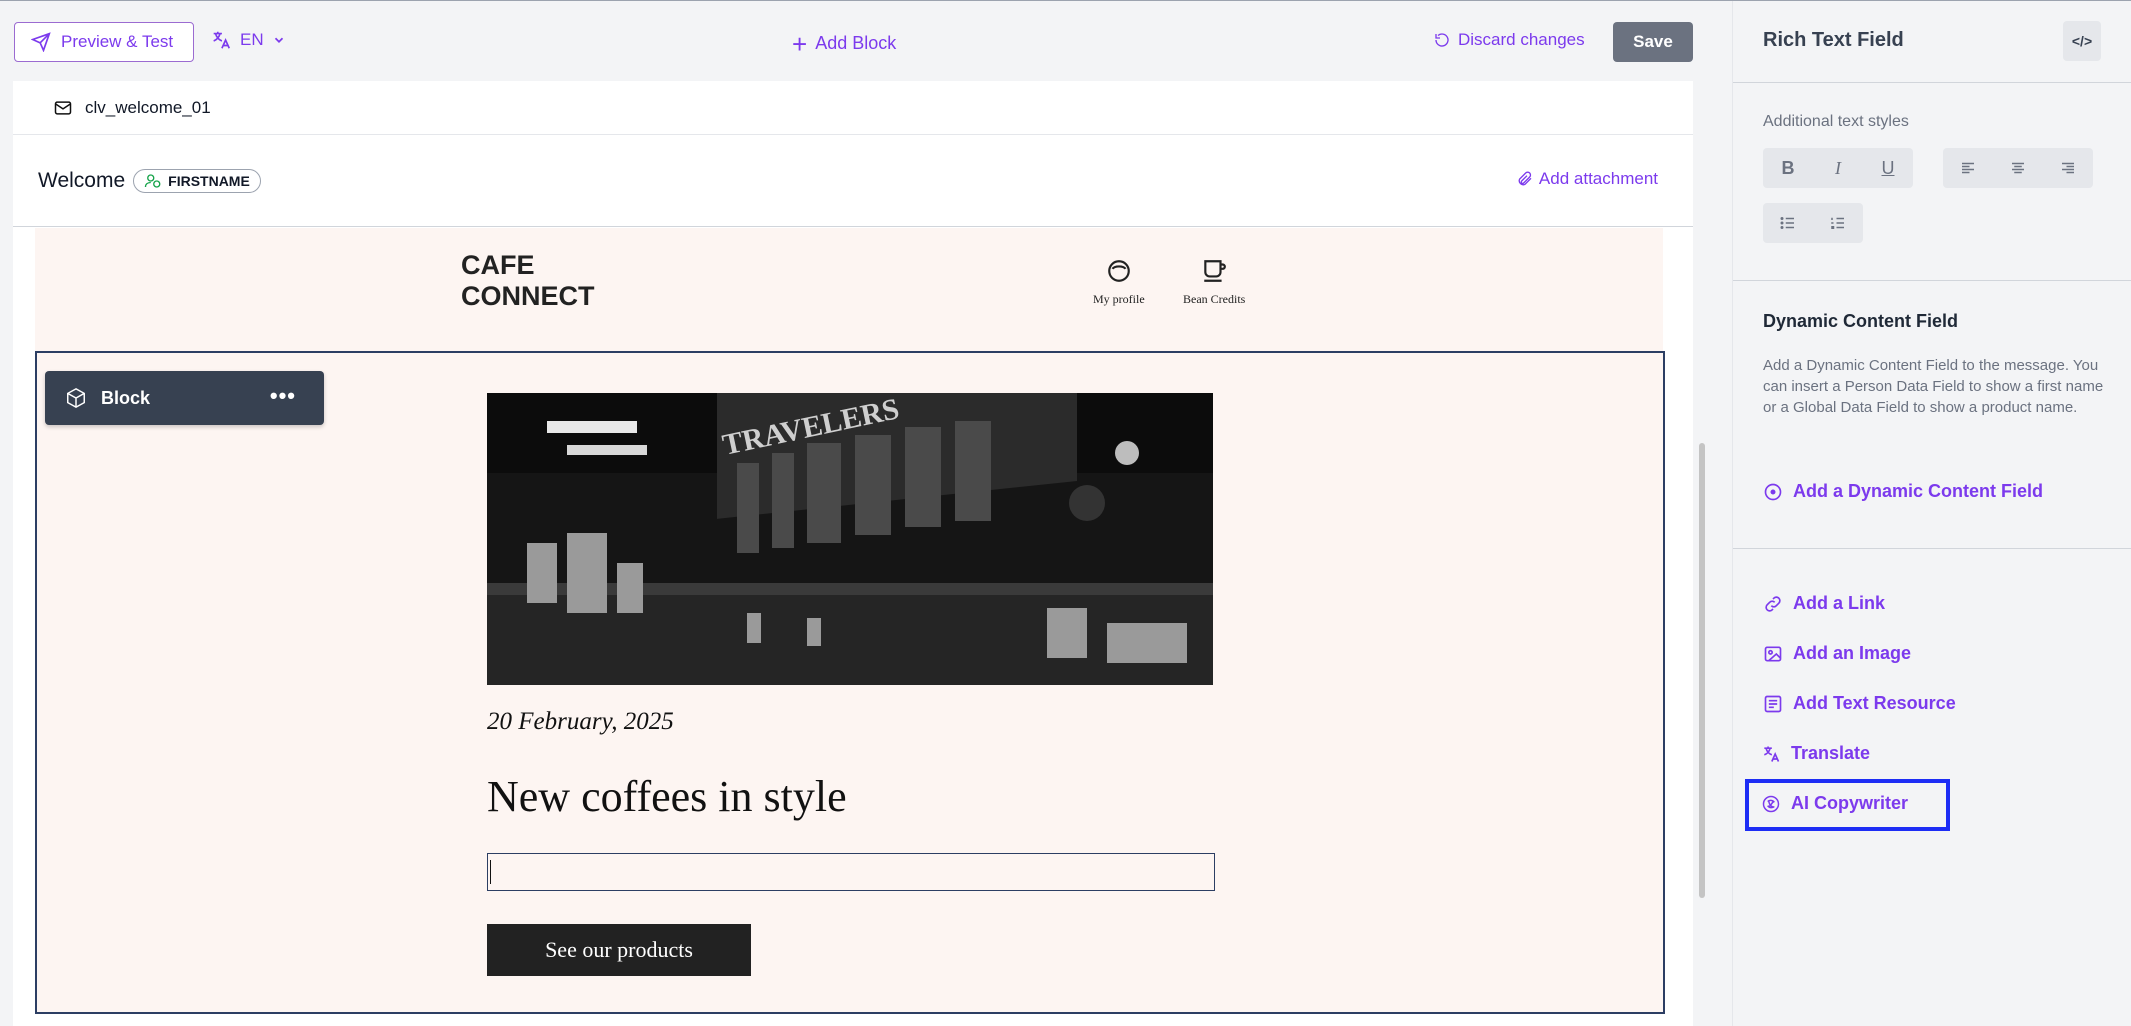 The image size is (2131, 1026). I want to click on underline-icon: U, so click(1888, 167).